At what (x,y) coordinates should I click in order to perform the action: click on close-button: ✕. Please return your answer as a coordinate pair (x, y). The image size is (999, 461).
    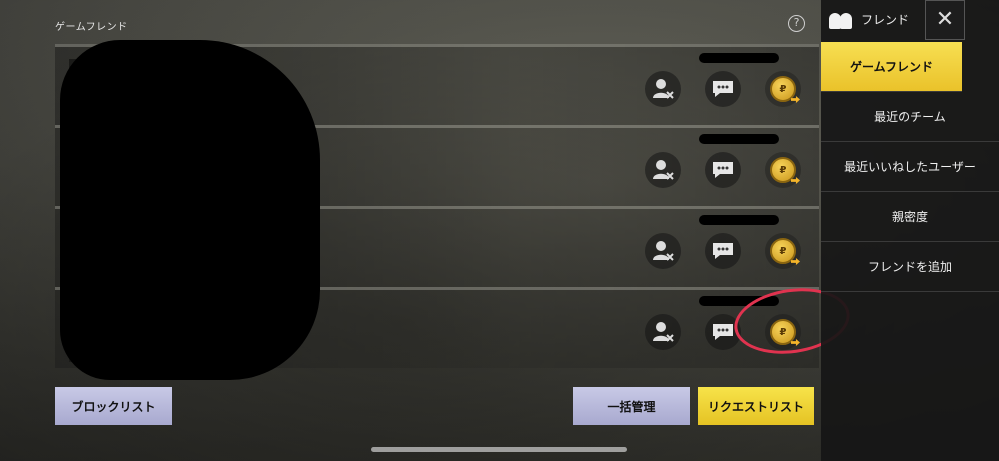
    Looking at the image, I should click on (945, 20).